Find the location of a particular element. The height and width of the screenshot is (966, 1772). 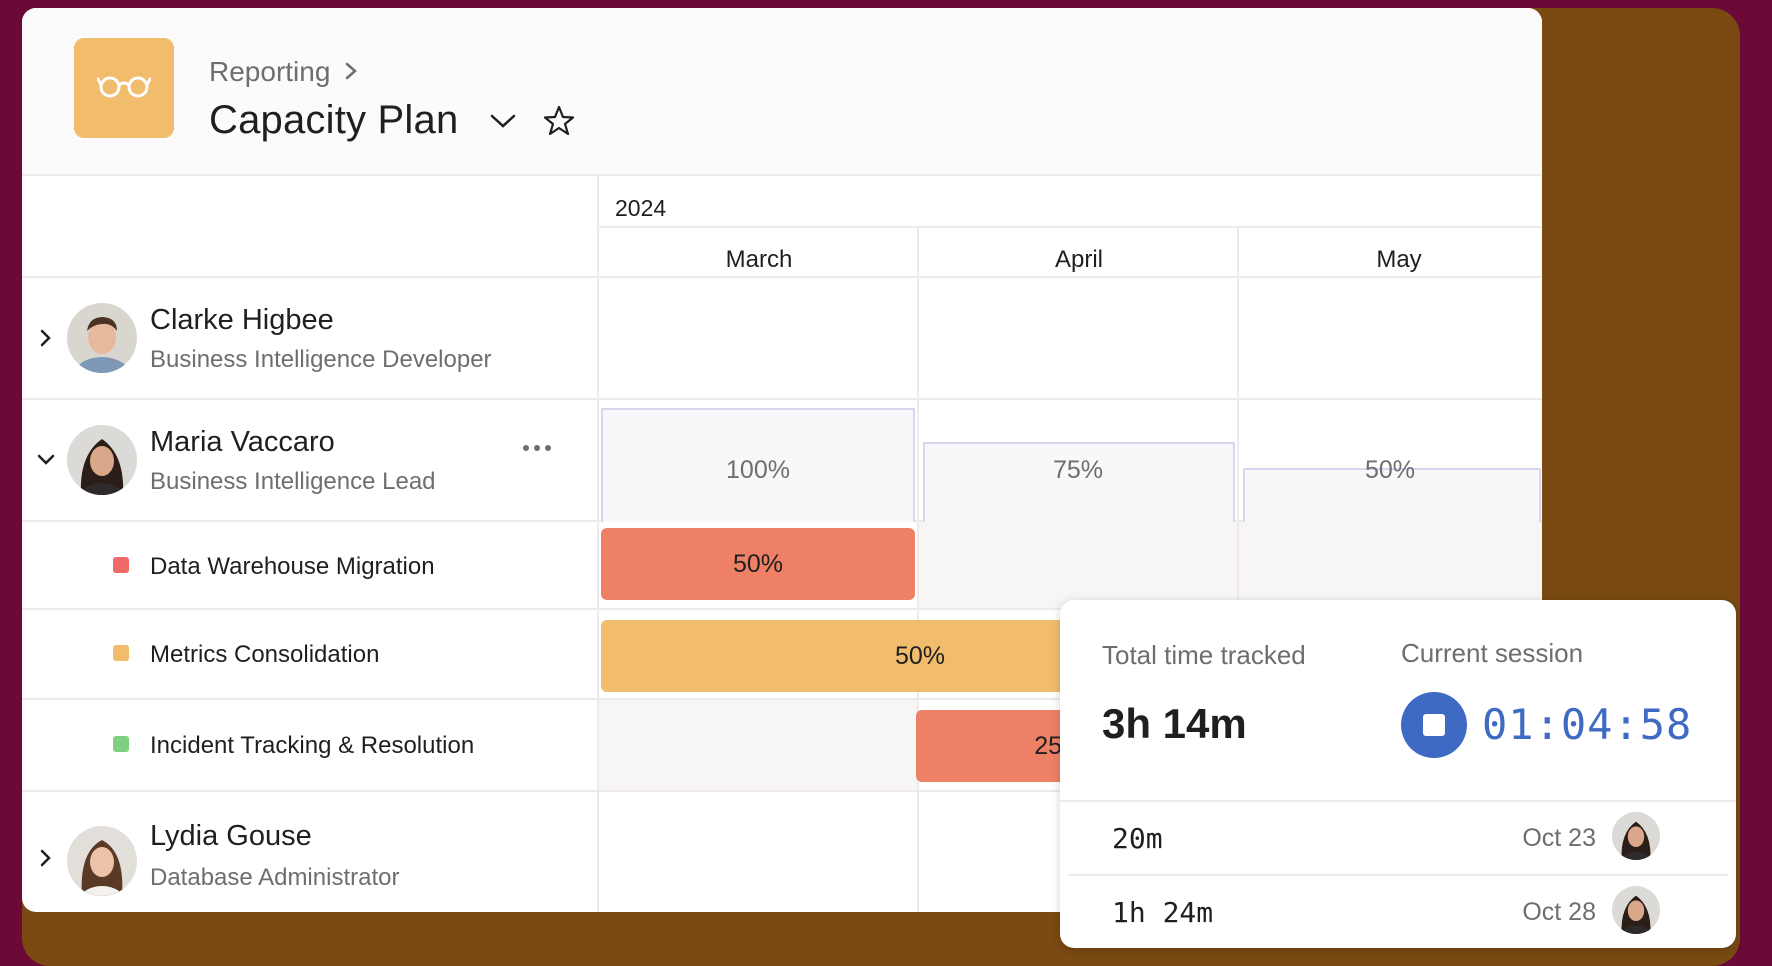

stop-timer-button is located at coordinates (1434, 725).